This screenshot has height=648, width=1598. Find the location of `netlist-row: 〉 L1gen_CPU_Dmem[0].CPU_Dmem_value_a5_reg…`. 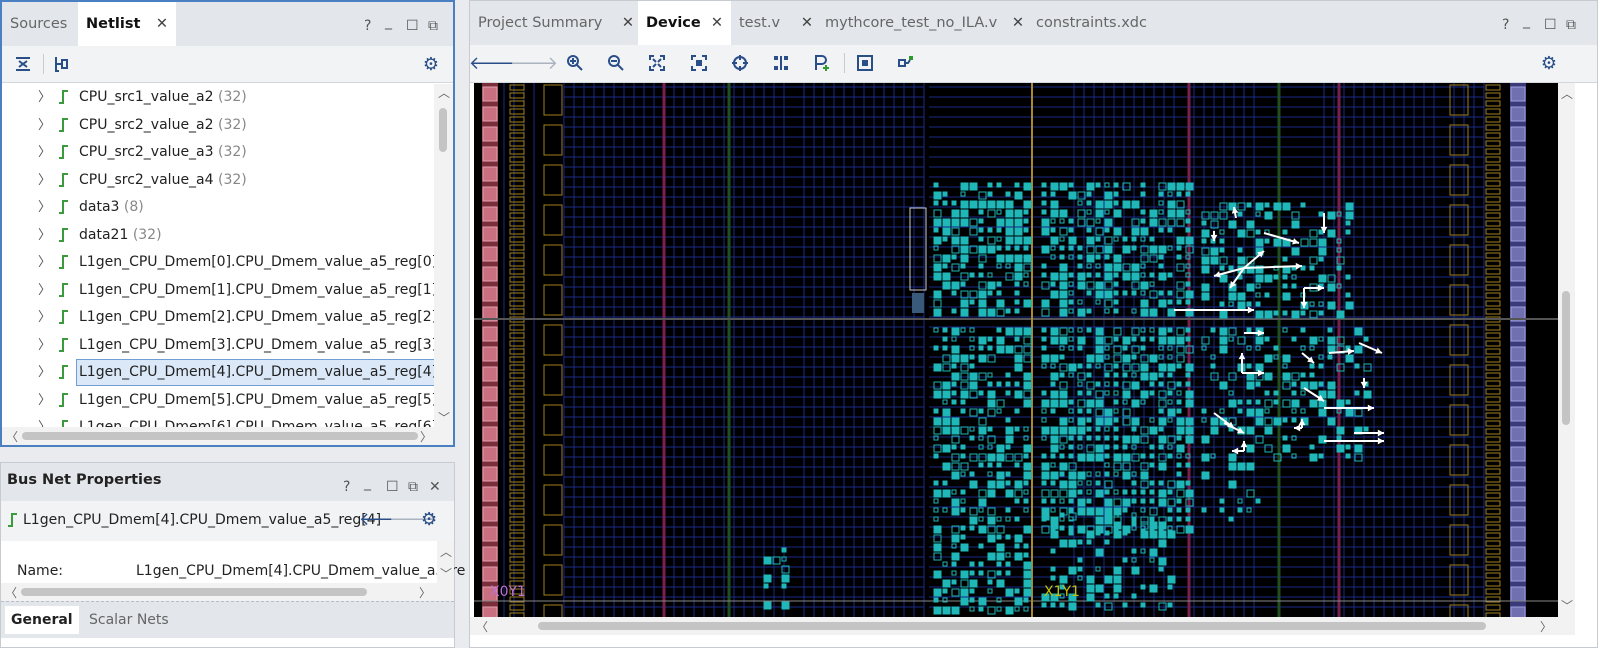

netlist-row: 〉 L1gen_CPU_Dmem[0].CPU_Dmem_value_a5_reg… is located at coordinates (218, 262).